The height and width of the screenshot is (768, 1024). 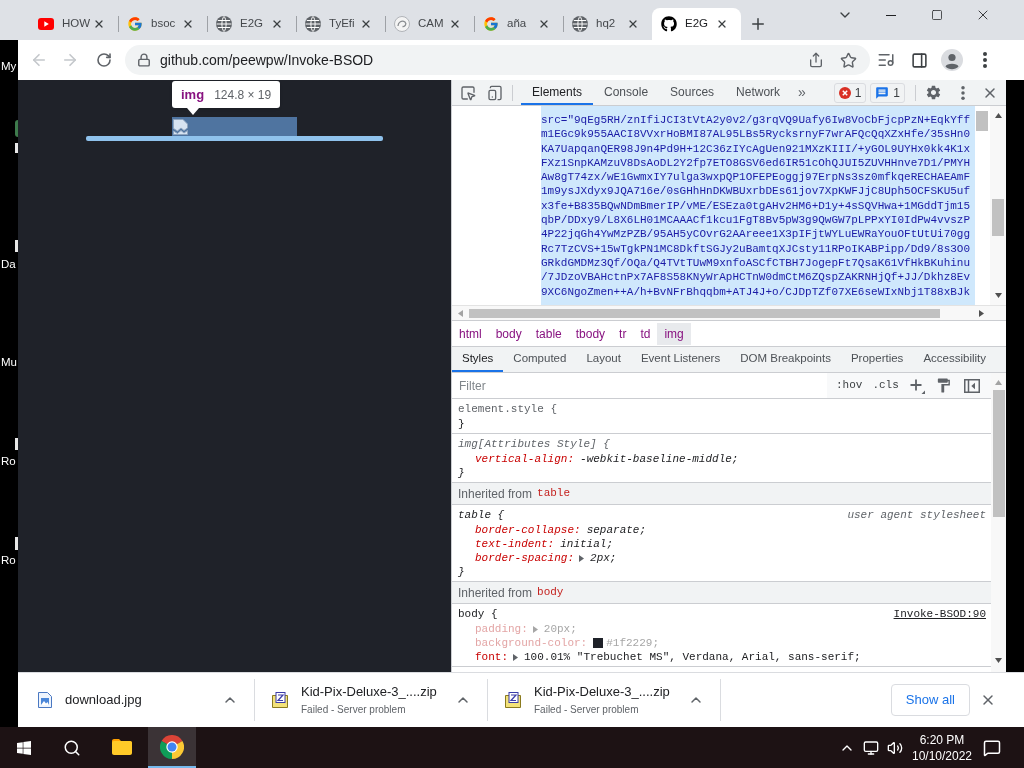 What do you see at coordinates (9, 66) in the screenshot?
I see `desktop-icon-label: My` at bounding box center [9, 66].